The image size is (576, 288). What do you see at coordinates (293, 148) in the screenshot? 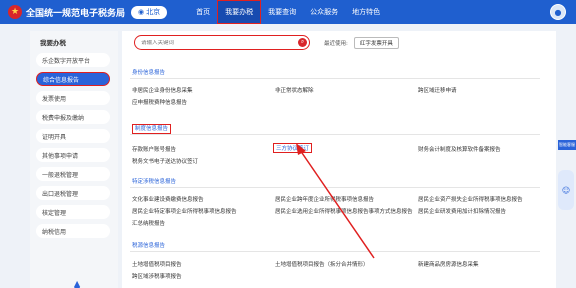
I see `tripartite-agreement-link: 三方协议签订` at bounding box center [293, 148].